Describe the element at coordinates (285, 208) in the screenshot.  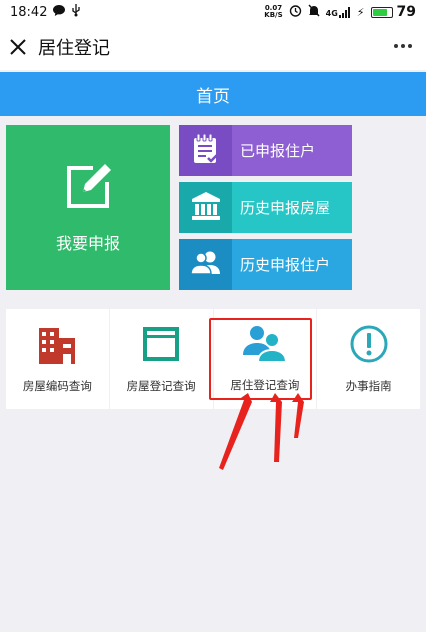
I see `history-houses-label: 历史申报房屋` at that location.